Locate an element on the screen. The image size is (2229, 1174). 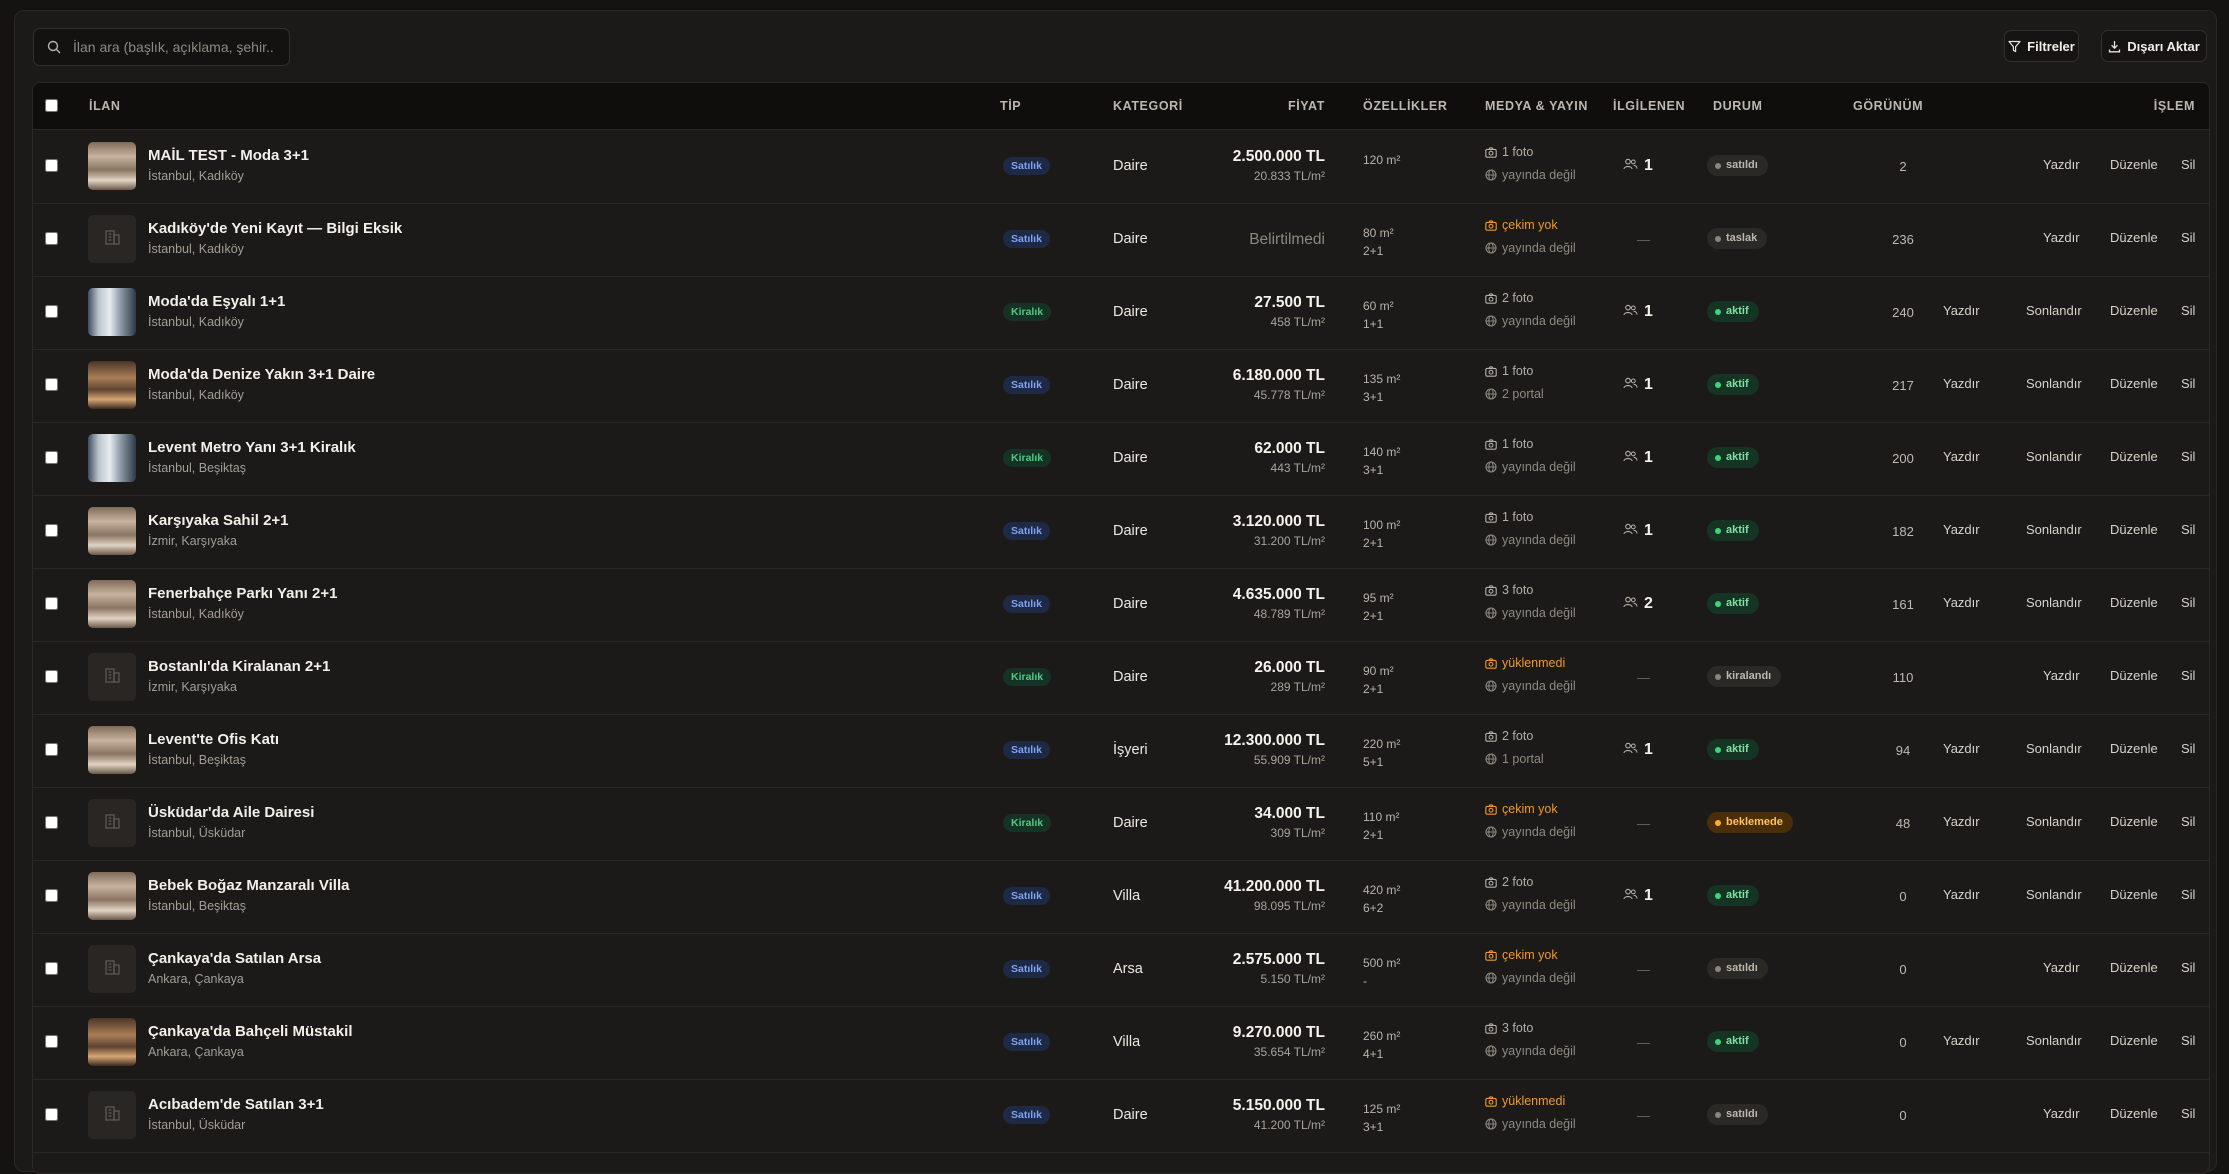
listing-title: Kadıköy'de Yeni Kayıt — Bilgi Eksik is located at coordinates (275, 228).